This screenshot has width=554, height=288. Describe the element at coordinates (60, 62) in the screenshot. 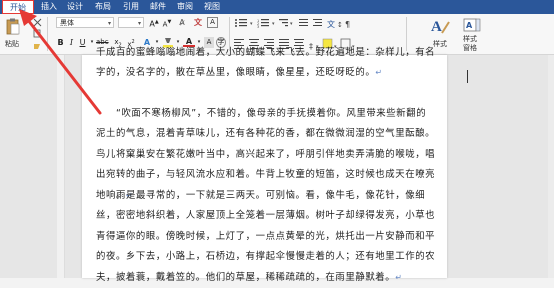

I see `annotation-arrow` at that location.